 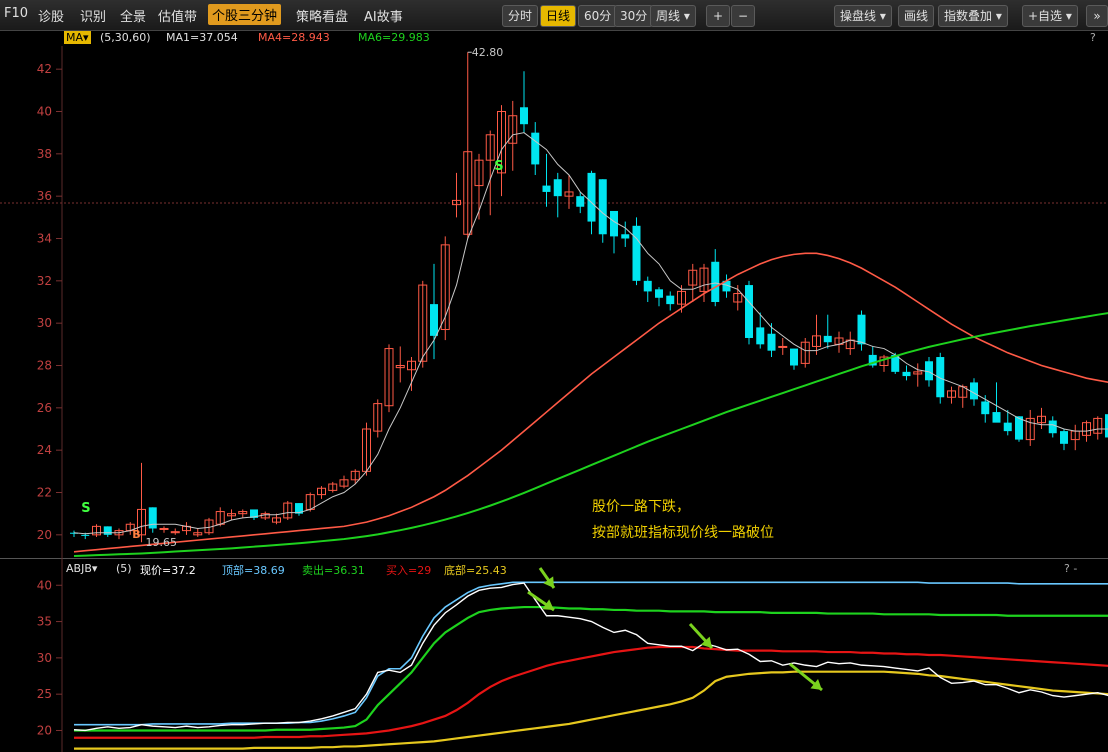 I want to click on y-tick-label: 24, so click(x=44, y=450).